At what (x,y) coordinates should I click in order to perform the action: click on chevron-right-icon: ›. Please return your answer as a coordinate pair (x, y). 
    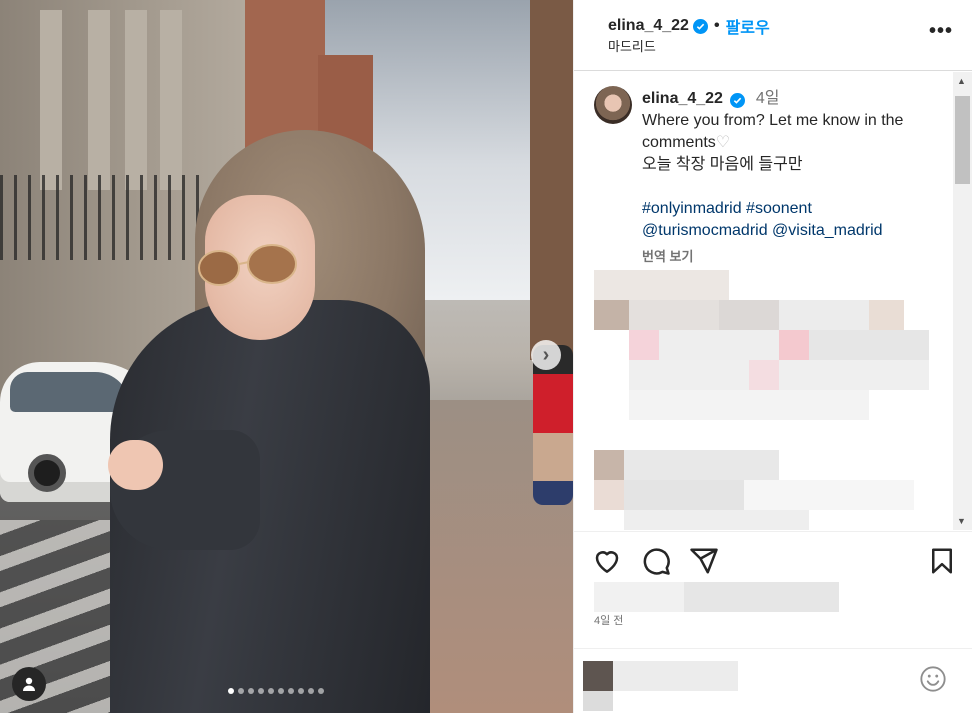
    Looking at the image, I should click on (546, 354).